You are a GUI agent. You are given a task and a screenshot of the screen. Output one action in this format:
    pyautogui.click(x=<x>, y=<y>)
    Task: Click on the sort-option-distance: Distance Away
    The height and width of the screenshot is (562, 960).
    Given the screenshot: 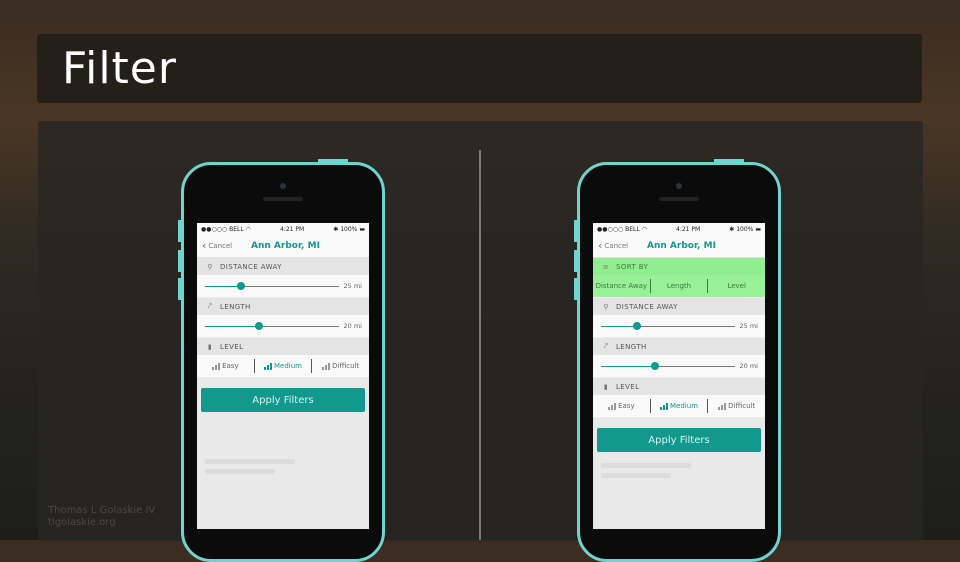 What is the action you would take?
    pyautogui.click(x=621, y=286)
    